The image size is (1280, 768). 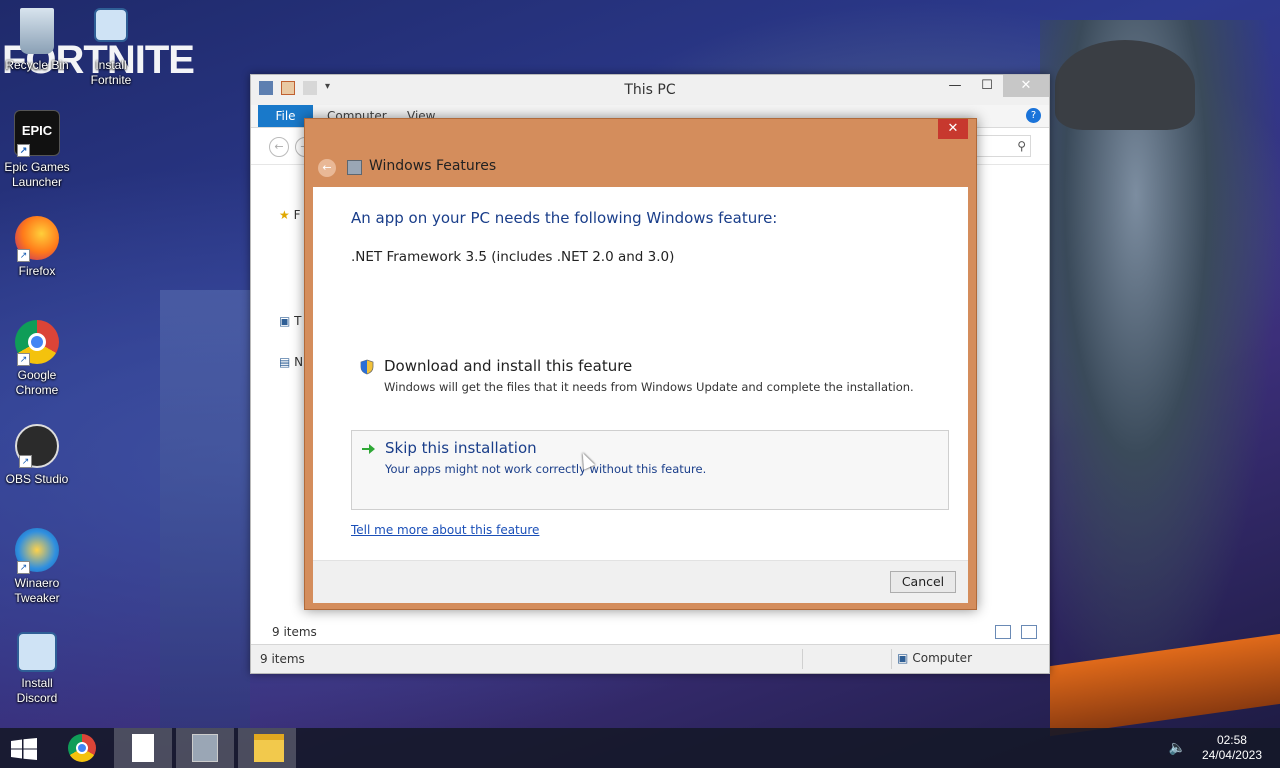 I want to click on statusbar-computer: ▣ Computer, so click(x=934, y=658).